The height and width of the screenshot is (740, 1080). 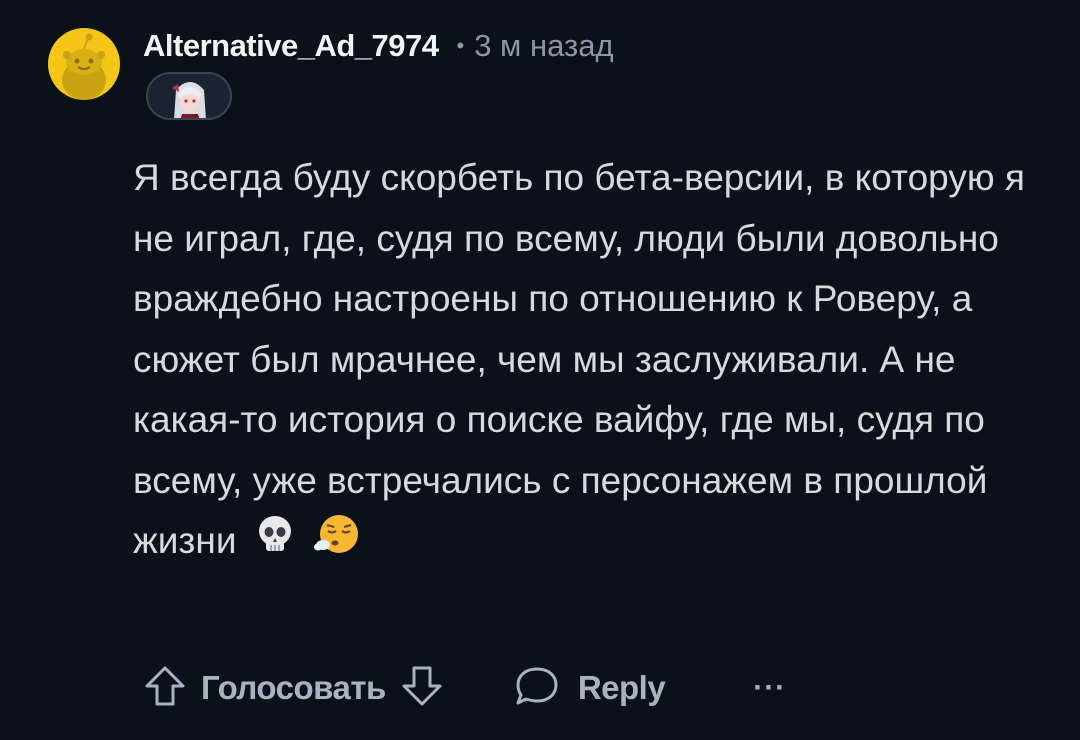 I want to click on reply-button: Reply, so click(x=590, y=688).